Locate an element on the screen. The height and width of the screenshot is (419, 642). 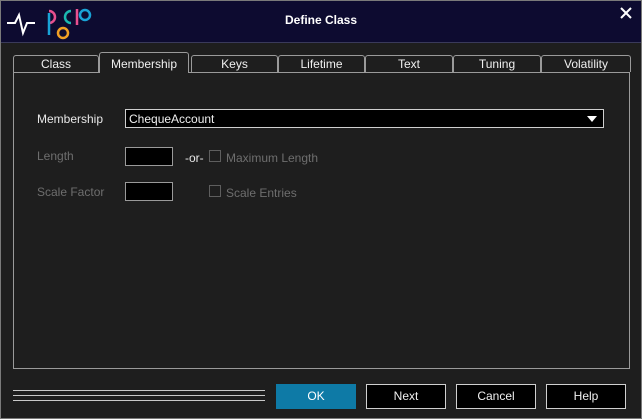
tab-lifetime: Lifetime is located at coordinates (321, 63).